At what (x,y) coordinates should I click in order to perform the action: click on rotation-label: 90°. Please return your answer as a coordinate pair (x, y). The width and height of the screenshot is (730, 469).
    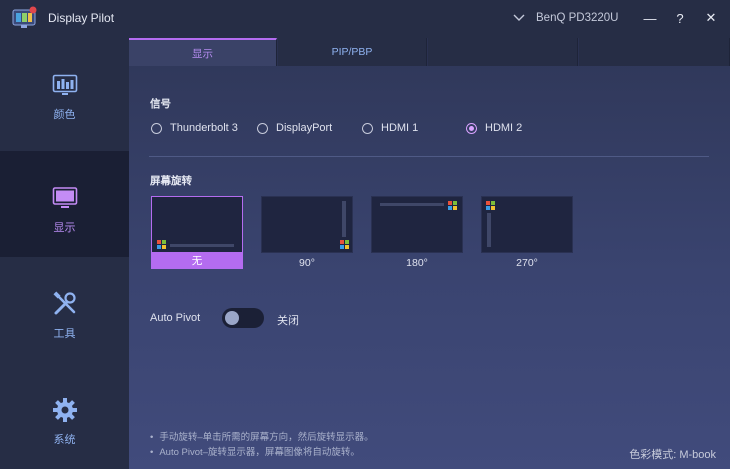
    Looking at the image, I should click on (307, 263).